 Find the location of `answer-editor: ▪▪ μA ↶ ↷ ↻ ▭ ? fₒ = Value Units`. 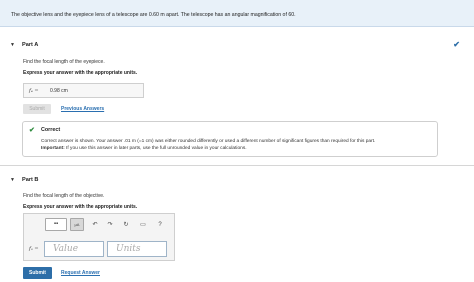

answer-editor: ▪▪ μA ↶ ↷ ↻ ▭ ? fₒ = Value Units is located at coordinates (99, 237).